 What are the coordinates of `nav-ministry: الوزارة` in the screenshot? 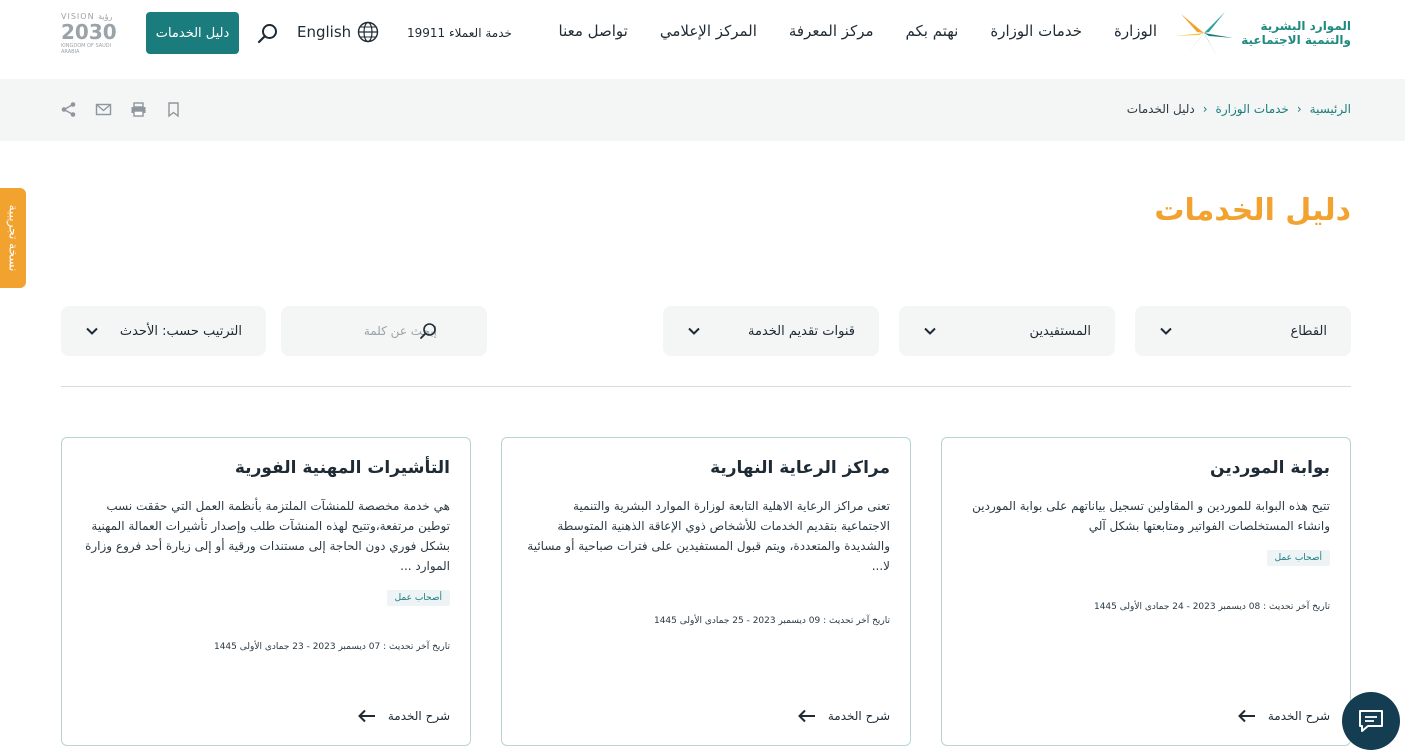 It's located at (1135, 31).